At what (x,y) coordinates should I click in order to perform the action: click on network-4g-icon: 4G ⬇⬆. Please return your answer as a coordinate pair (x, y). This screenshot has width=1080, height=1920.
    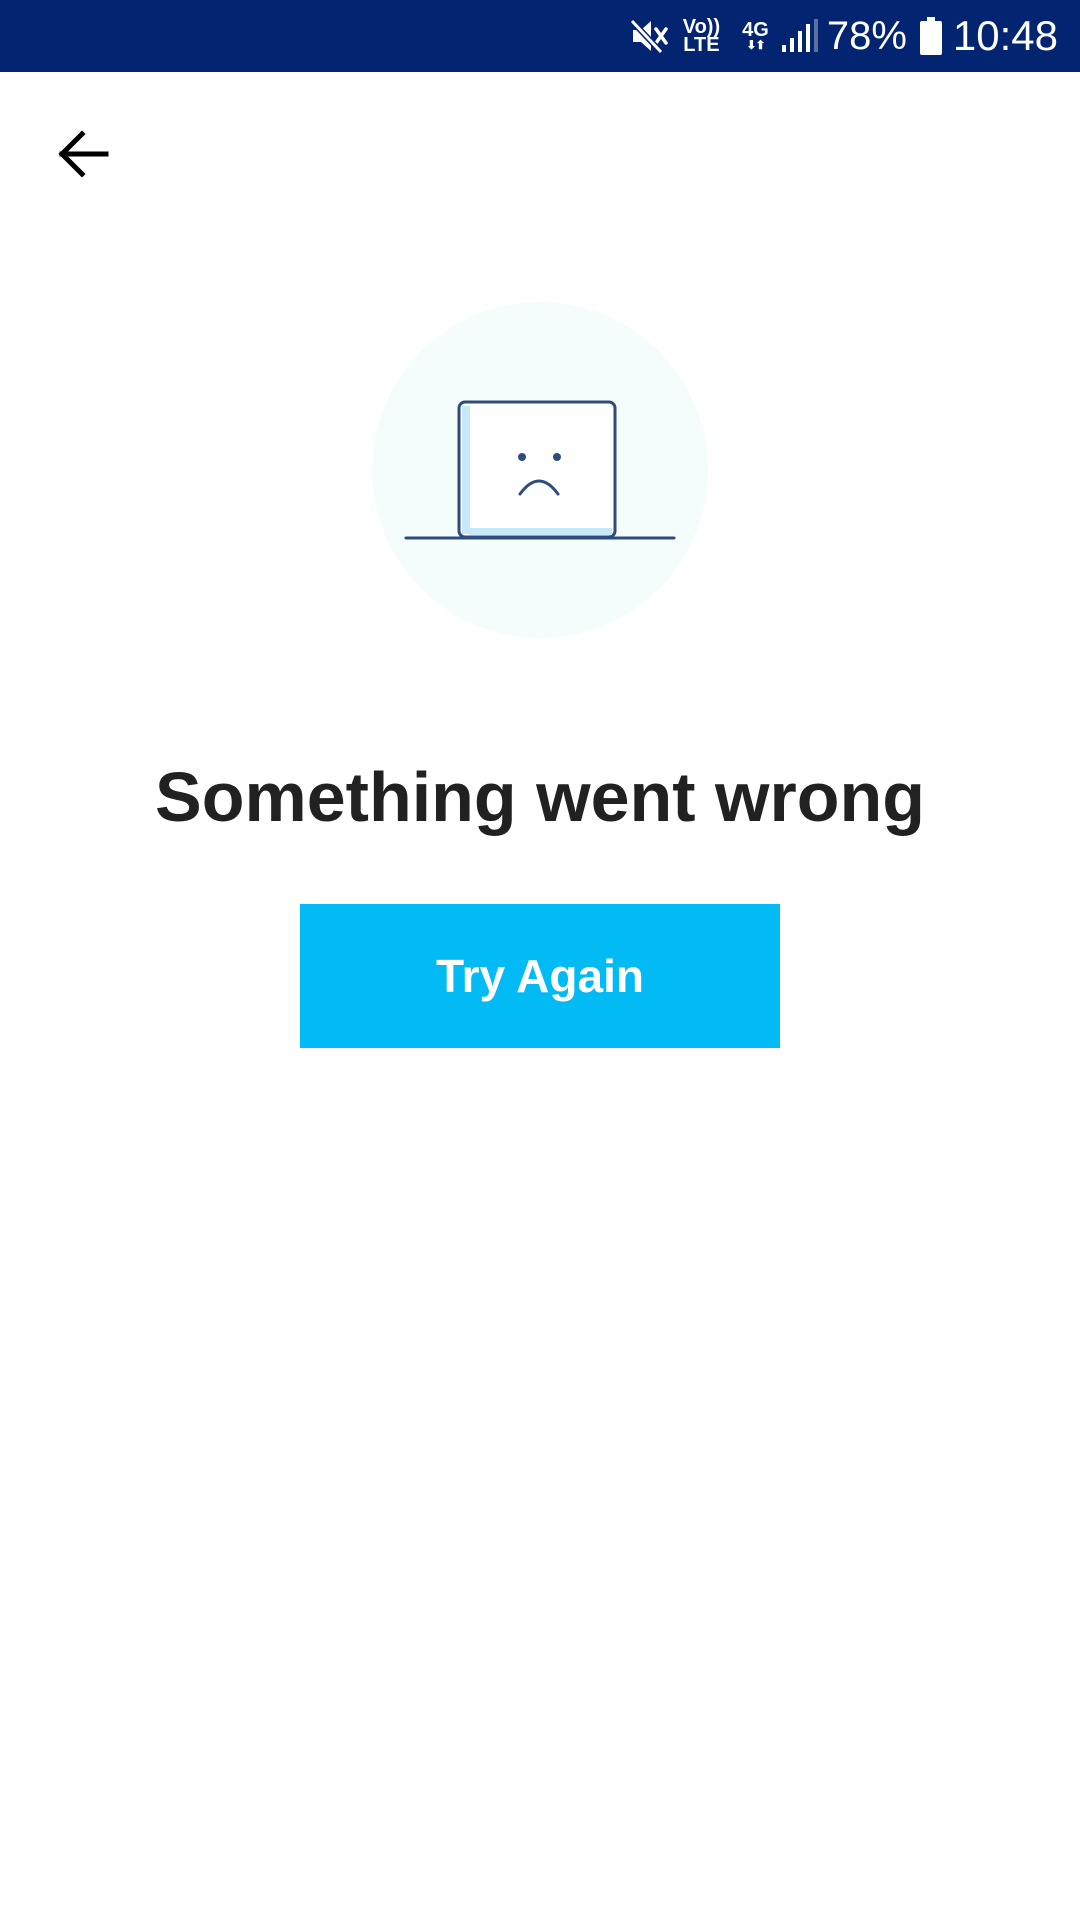
    Looking at the image, I should click on (755, 35).